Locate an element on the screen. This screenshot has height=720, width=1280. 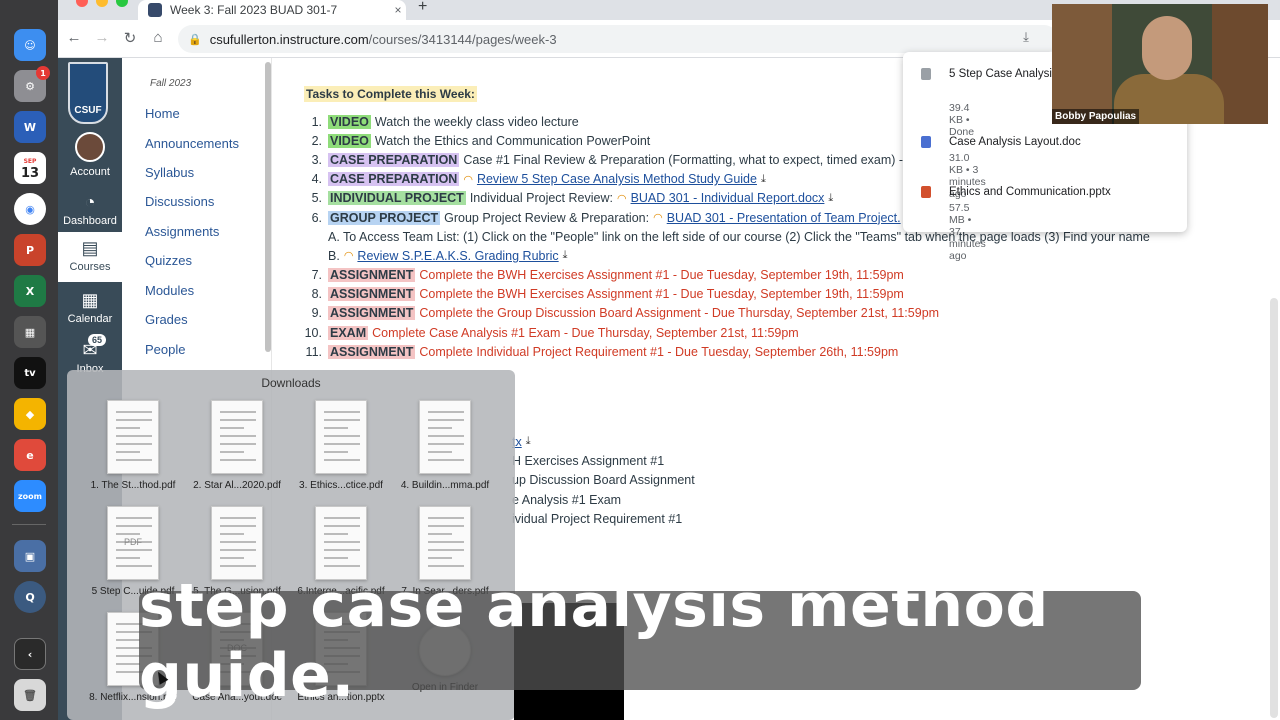
course-nav-discussions: Discussions is located at coordinates (179, 201).